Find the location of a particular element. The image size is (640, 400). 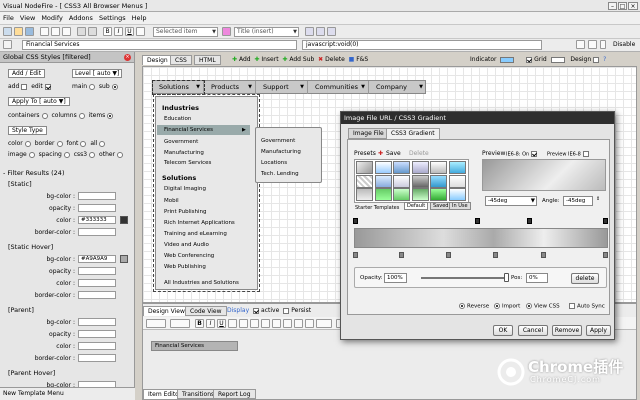

cut-icon is located at coordinates (44, 31).